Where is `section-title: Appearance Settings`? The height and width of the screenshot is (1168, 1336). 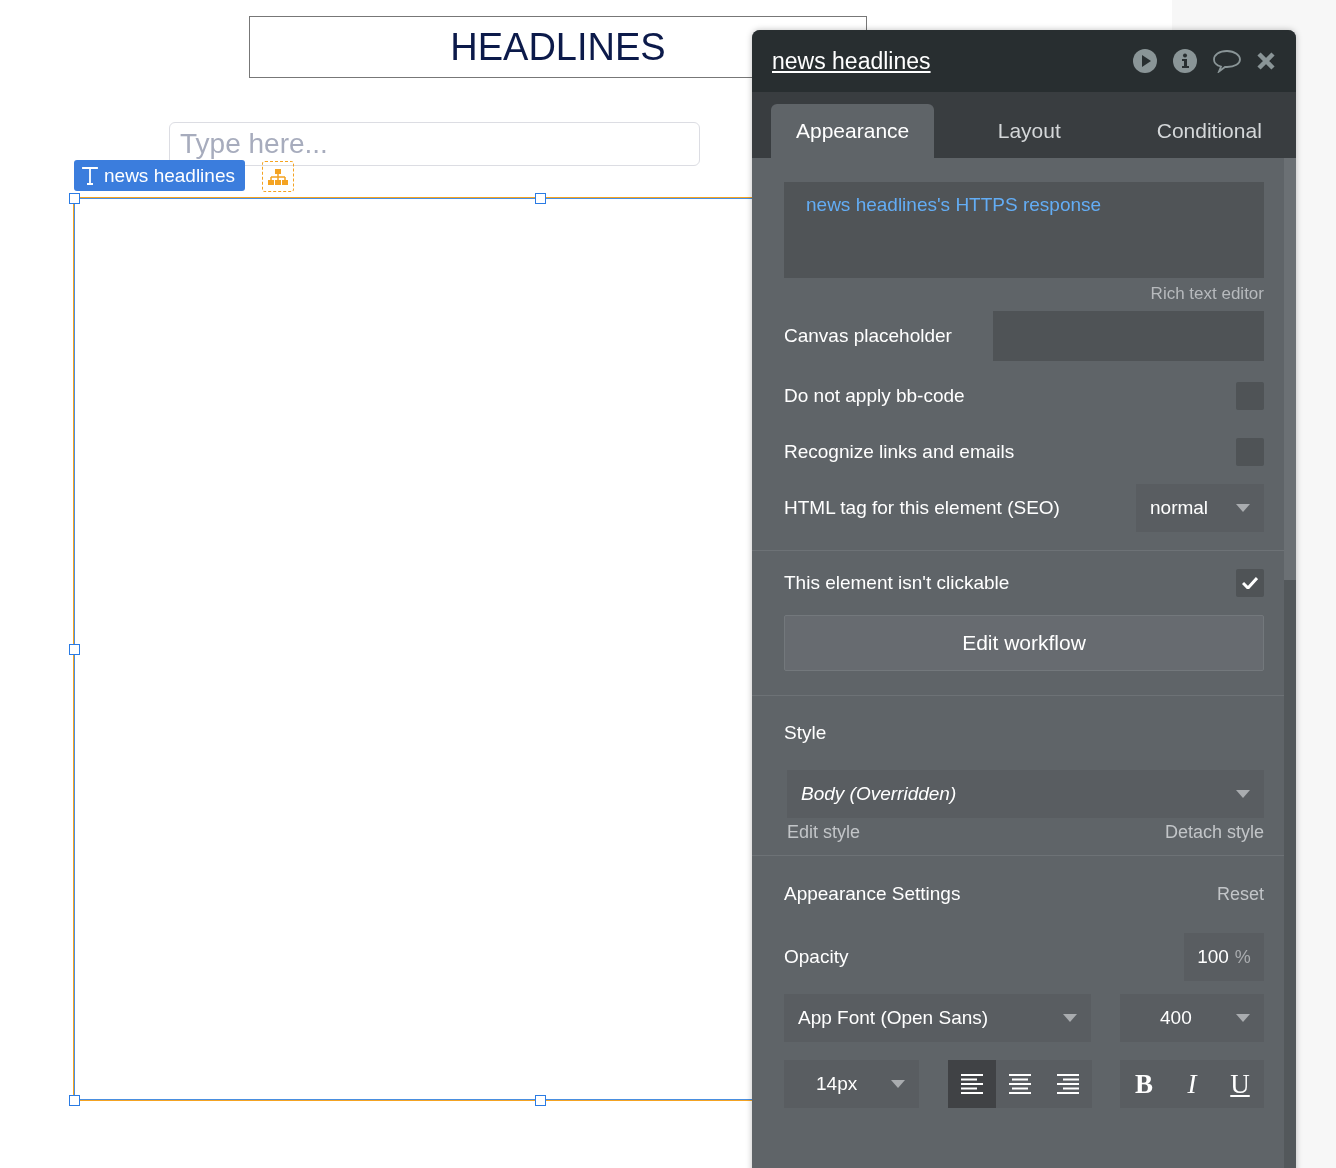 section-title: Appearance Settings is located at coordinates (872, 894).